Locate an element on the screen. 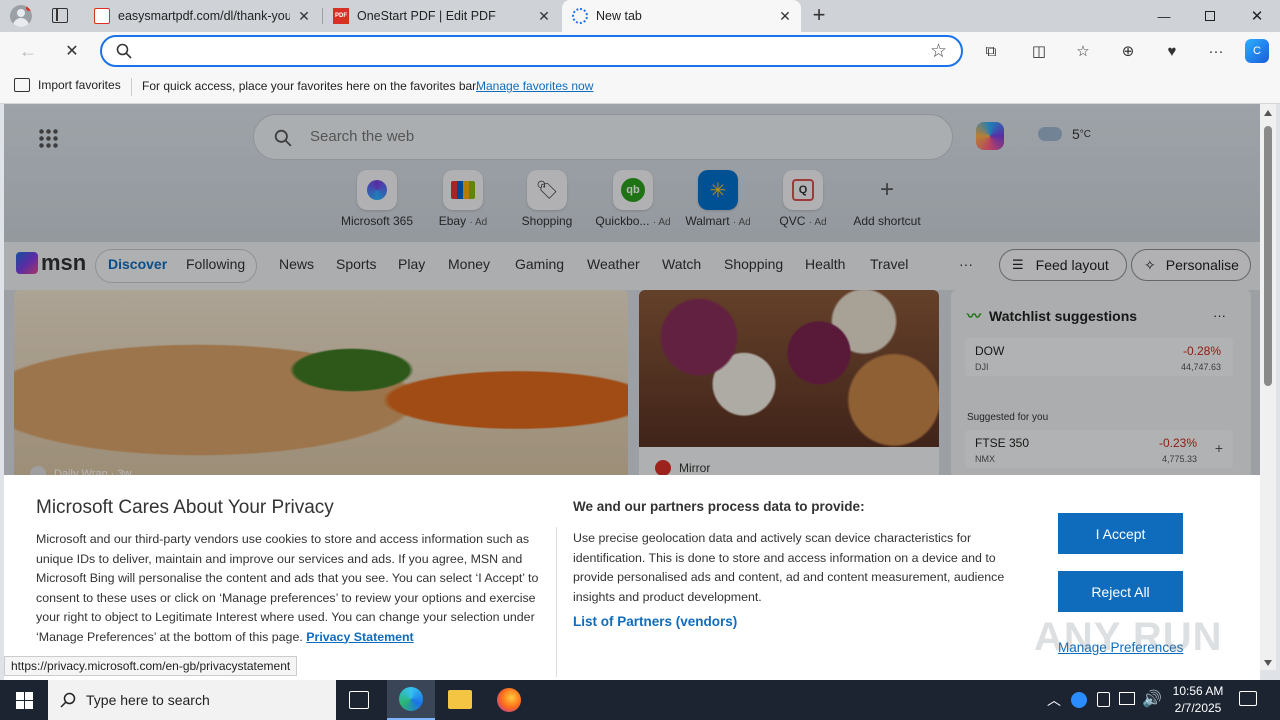 The height and width of the screenshot is (720, 1280). scroll-up-arrow is located at coordinates (1268, 113).